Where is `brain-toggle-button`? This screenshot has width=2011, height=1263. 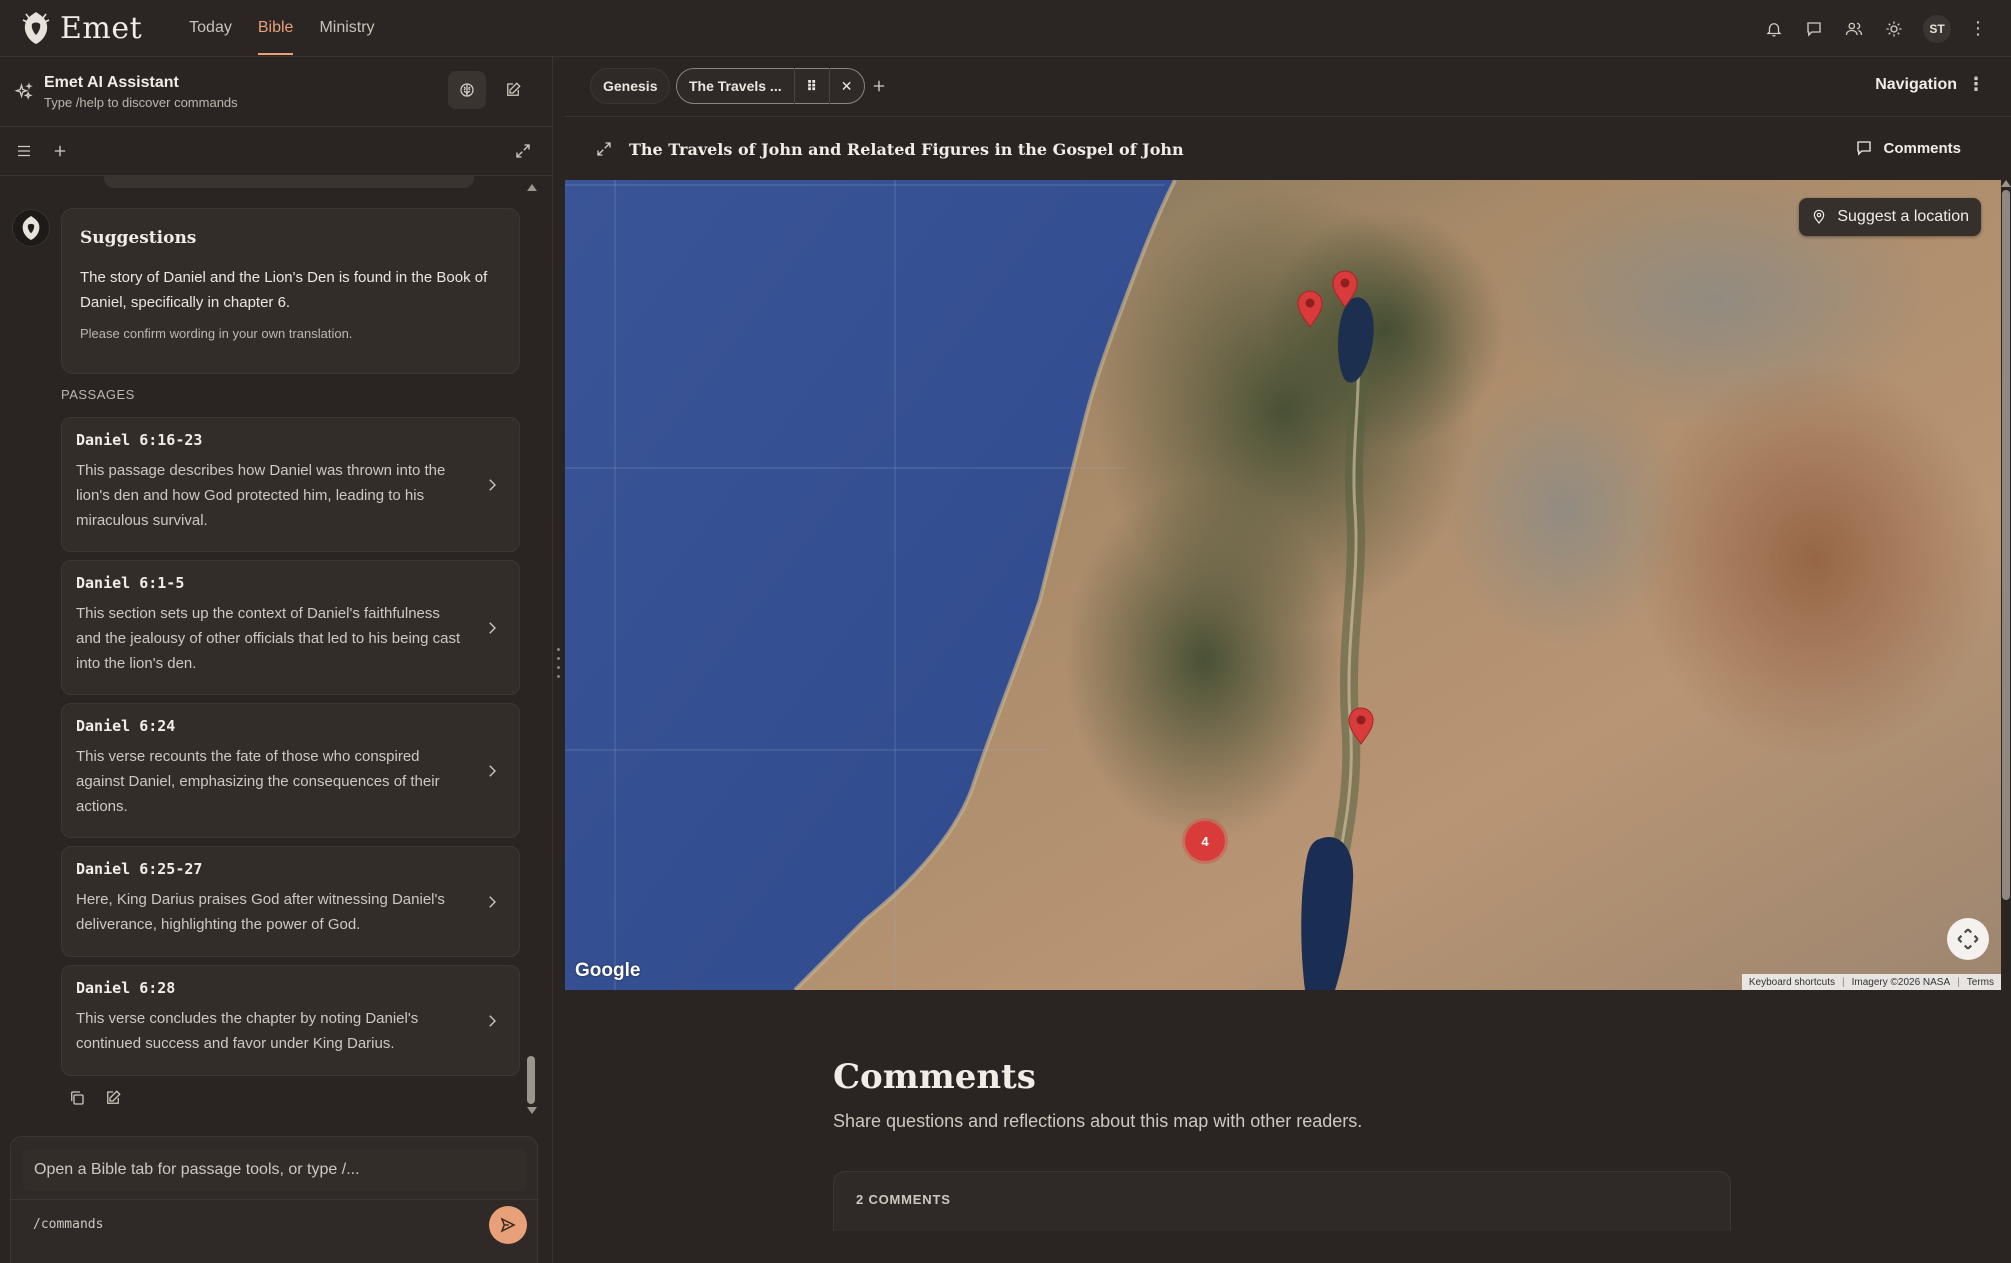
brain-toggle-button is located at coordinates (467, 90).